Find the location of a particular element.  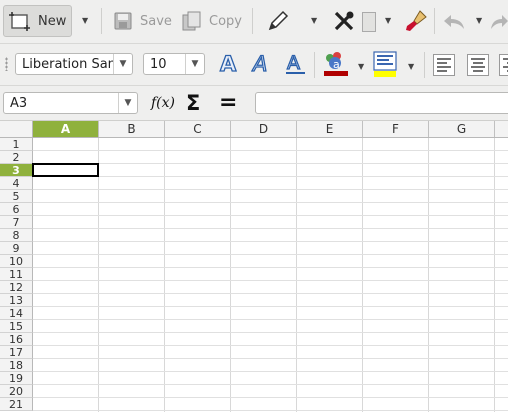

row-header-21: 21 is located at coordinates (16, 404).